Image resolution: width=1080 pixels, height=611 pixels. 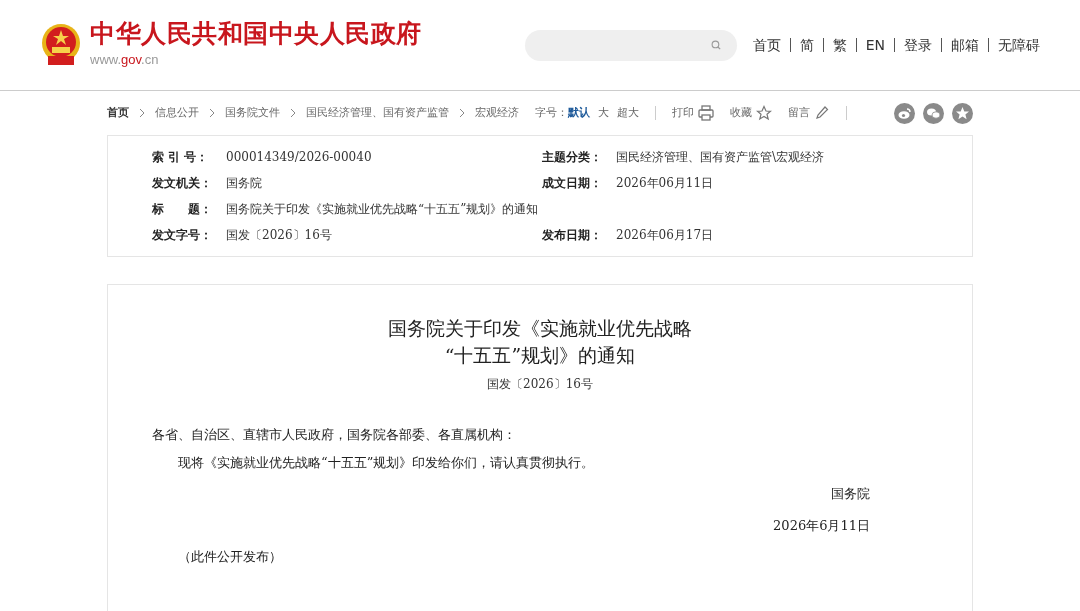 I want to click on comment-link: 留言, so click(x=809, y=113).